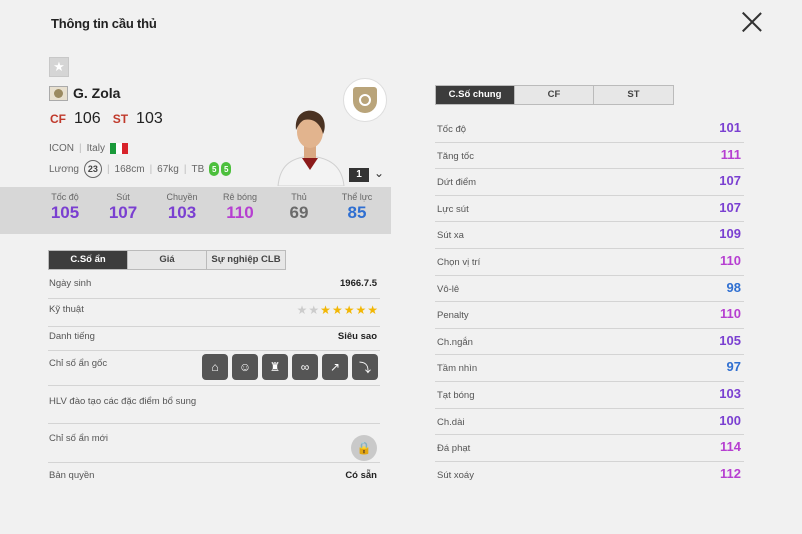 Image resolution: width=802 pixels, height=534 pixels. What do you see at coordinates (88, 260) in the screenshot?
I see `tab-hidden-stats: C.Số ẩn` at bounding box center [88, 260].